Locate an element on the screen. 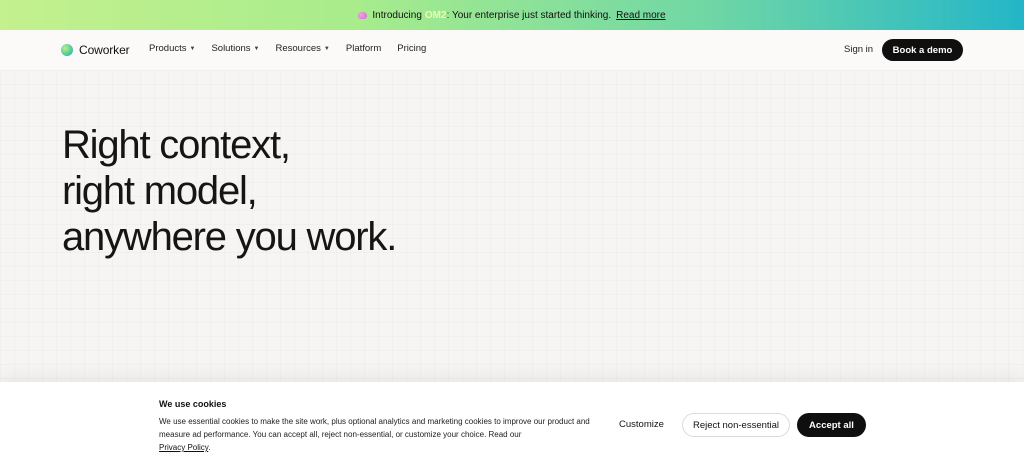 The image size is (1024, 468). nav-item-pricing: Pricing is located at coordinates (411, 48).